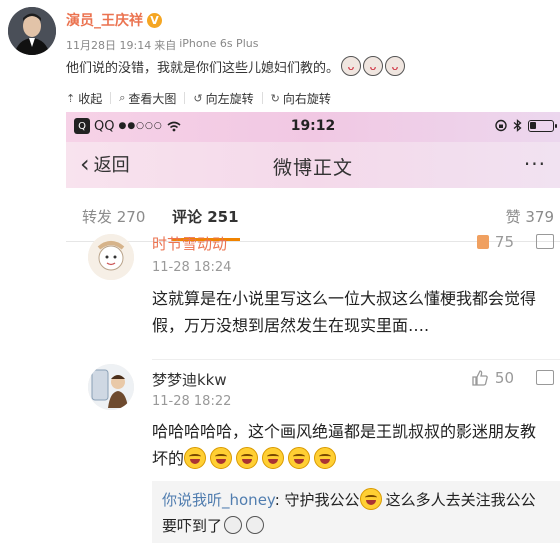 The image size is (560, 543). What do you see at coordinates (530, 216) in the screenshot?
I see `tab-like: 赞 379` at bounding box center [530, 216].